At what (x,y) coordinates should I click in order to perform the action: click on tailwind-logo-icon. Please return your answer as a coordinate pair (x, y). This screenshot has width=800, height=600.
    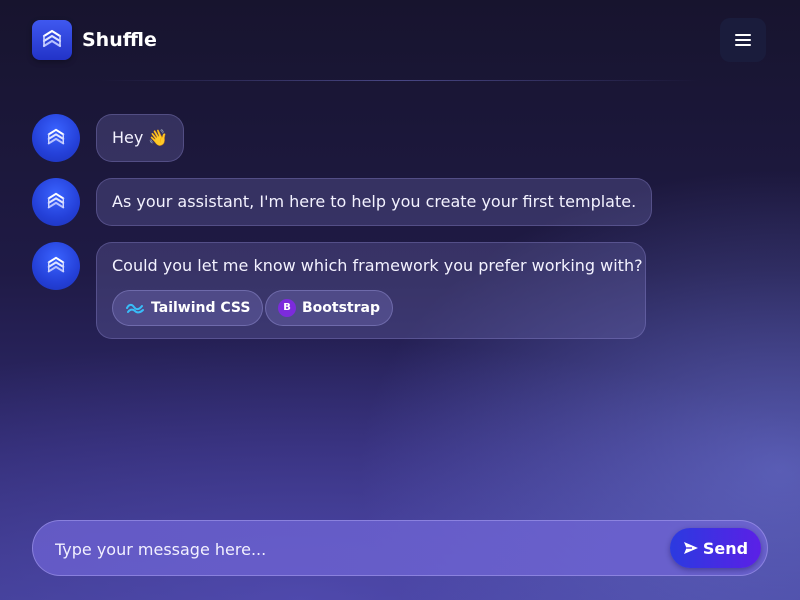
    Looking at the image, I should click on (135, 308).